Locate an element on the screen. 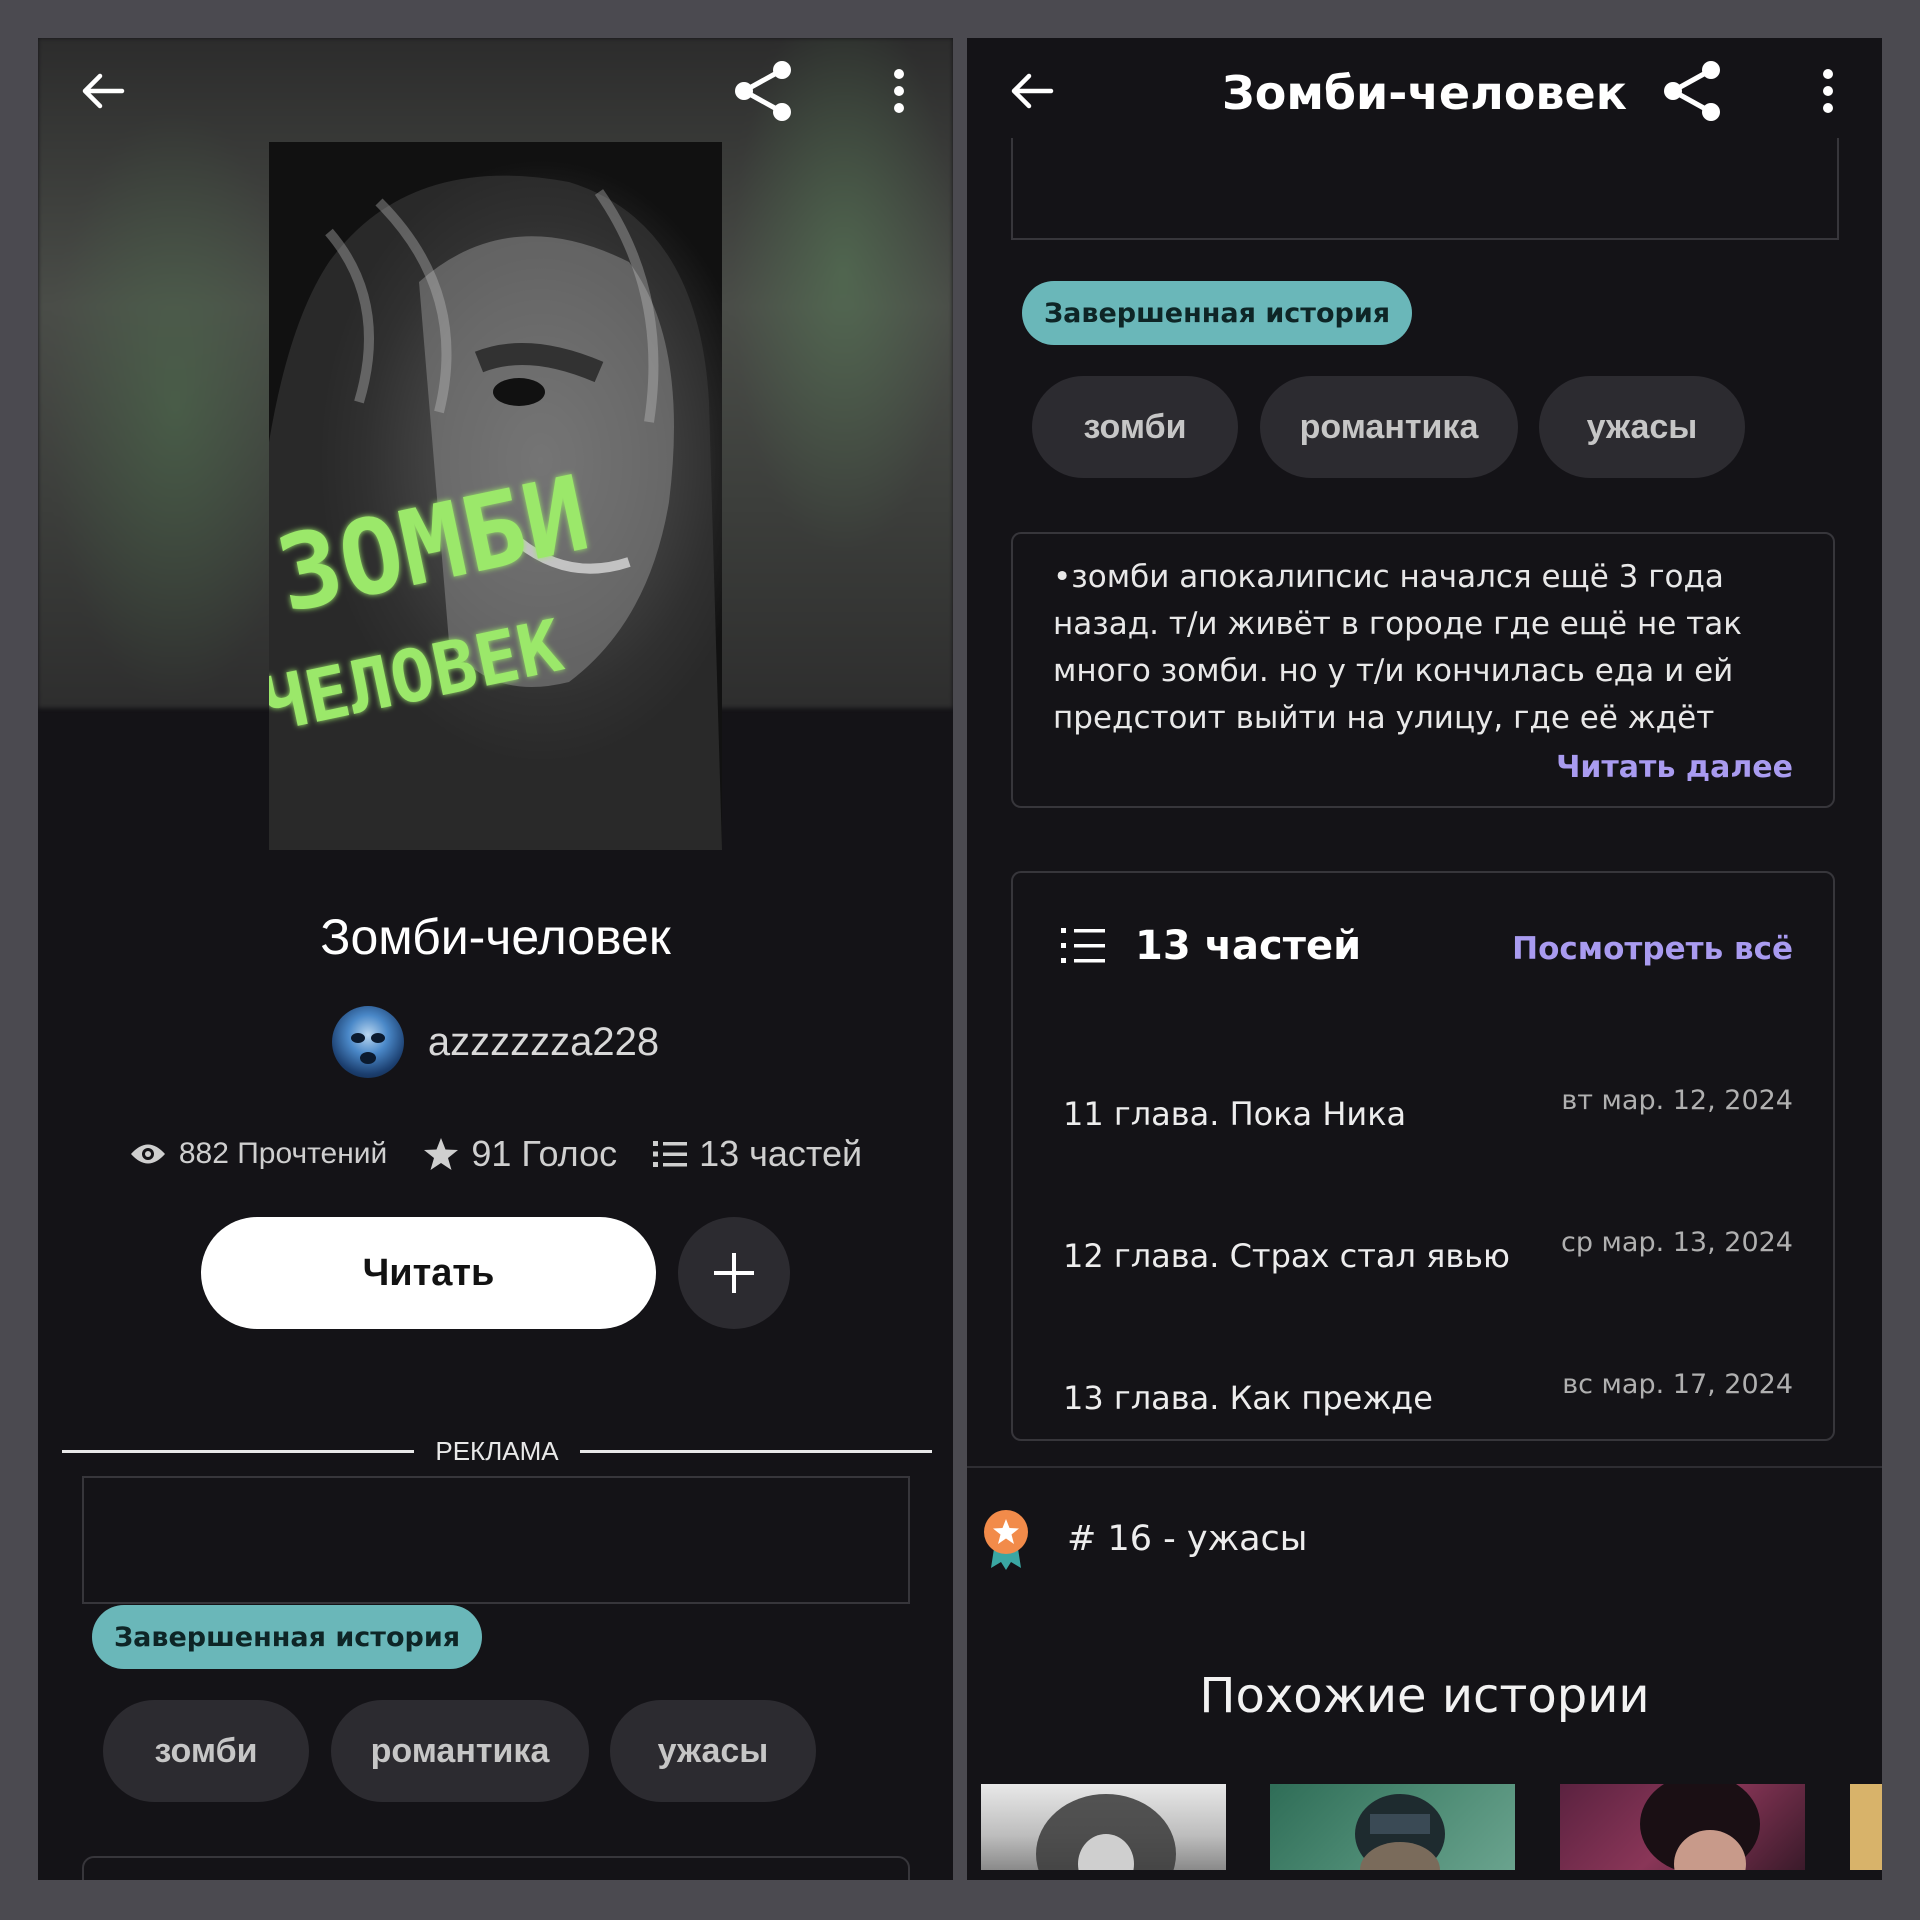  eye-icon is located at coordinates (147, 1154).